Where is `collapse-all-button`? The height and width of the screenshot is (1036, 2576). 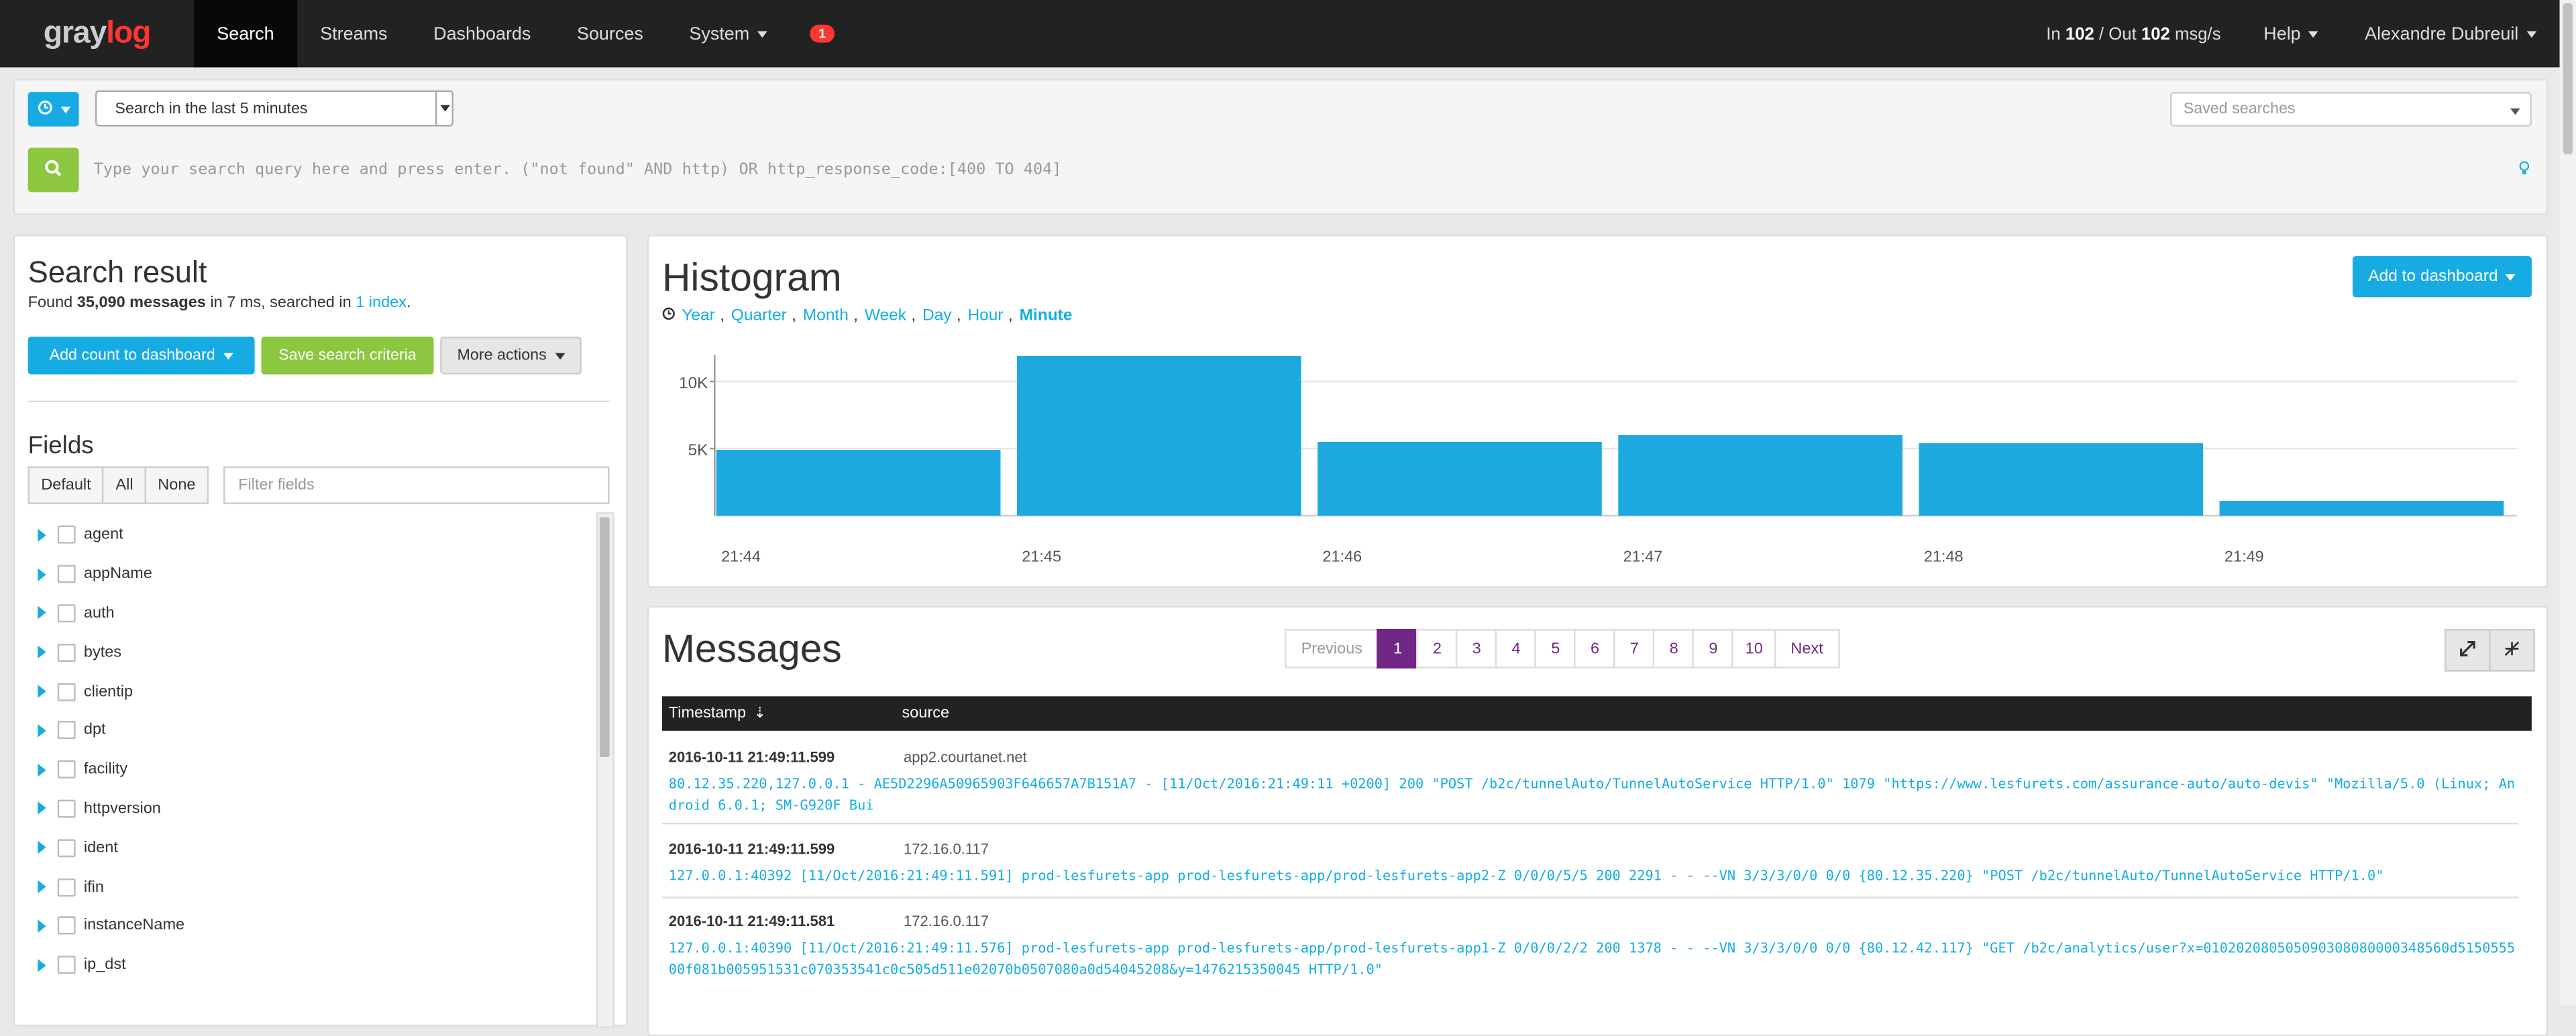 collapse-all-button is located at coordinates (2512, 650).